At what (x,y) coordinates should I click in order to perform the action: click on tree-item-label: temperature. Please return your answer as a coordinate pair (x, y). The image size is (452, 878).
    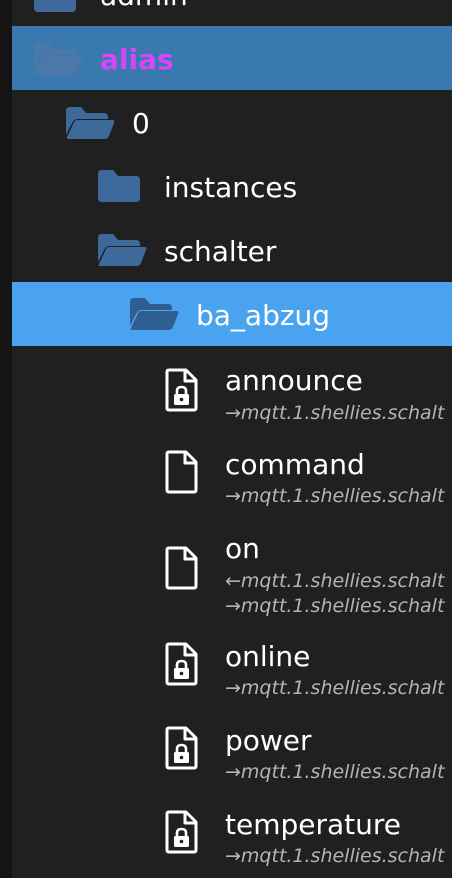
    Looking at the image, I should click on (313, 824).